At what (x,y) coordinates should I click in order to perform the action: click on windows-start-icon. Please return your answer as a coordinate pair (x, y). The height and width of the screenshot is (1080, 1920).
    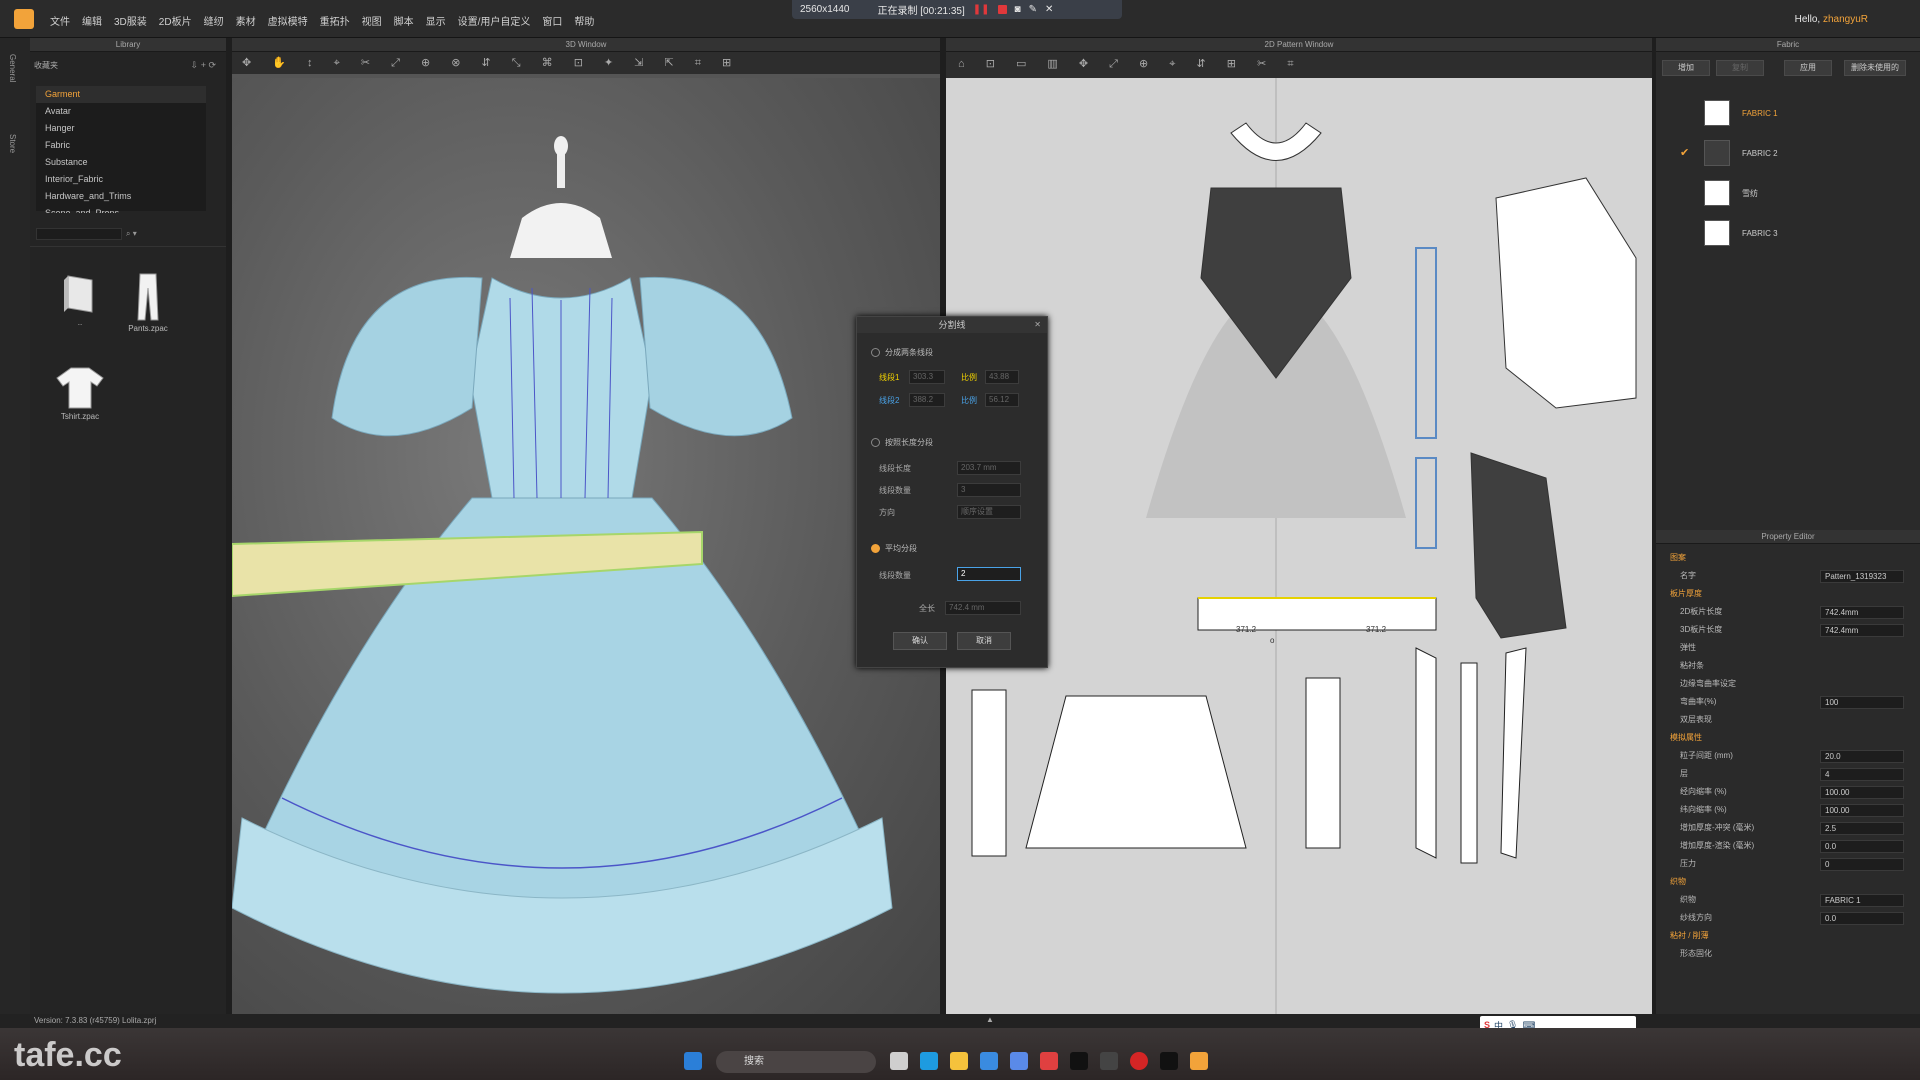
    Looking at the image, I should click on (693, 1061).